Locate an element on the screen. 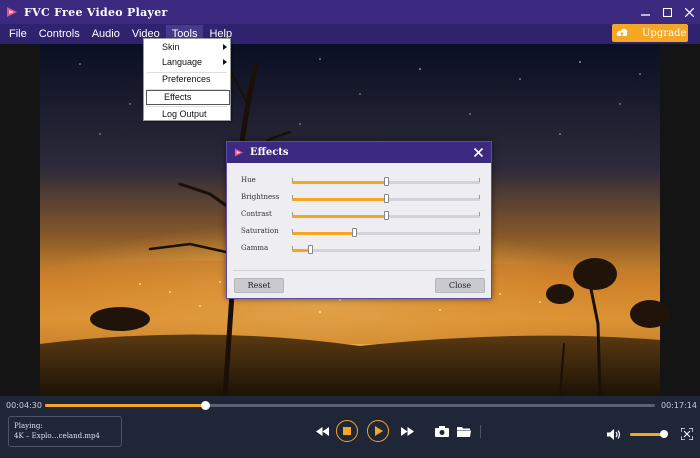 The height and width of the screenshot is (458, 700). maximize-icon is located at coordinates (667, 12).